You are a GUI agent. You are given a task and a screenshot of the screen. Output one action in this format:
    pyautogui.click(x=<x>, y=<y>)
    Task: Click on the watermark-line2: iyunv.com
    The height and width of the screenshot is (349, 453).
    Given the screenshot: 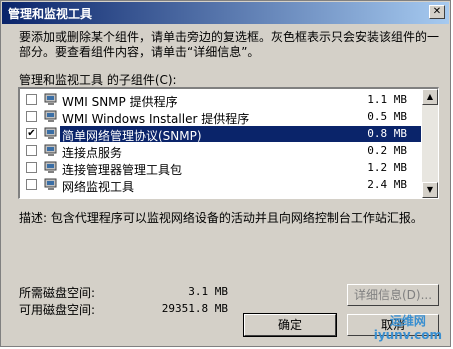 What is the action you would take?
    pyautogui.click(x=407, y=335)
    